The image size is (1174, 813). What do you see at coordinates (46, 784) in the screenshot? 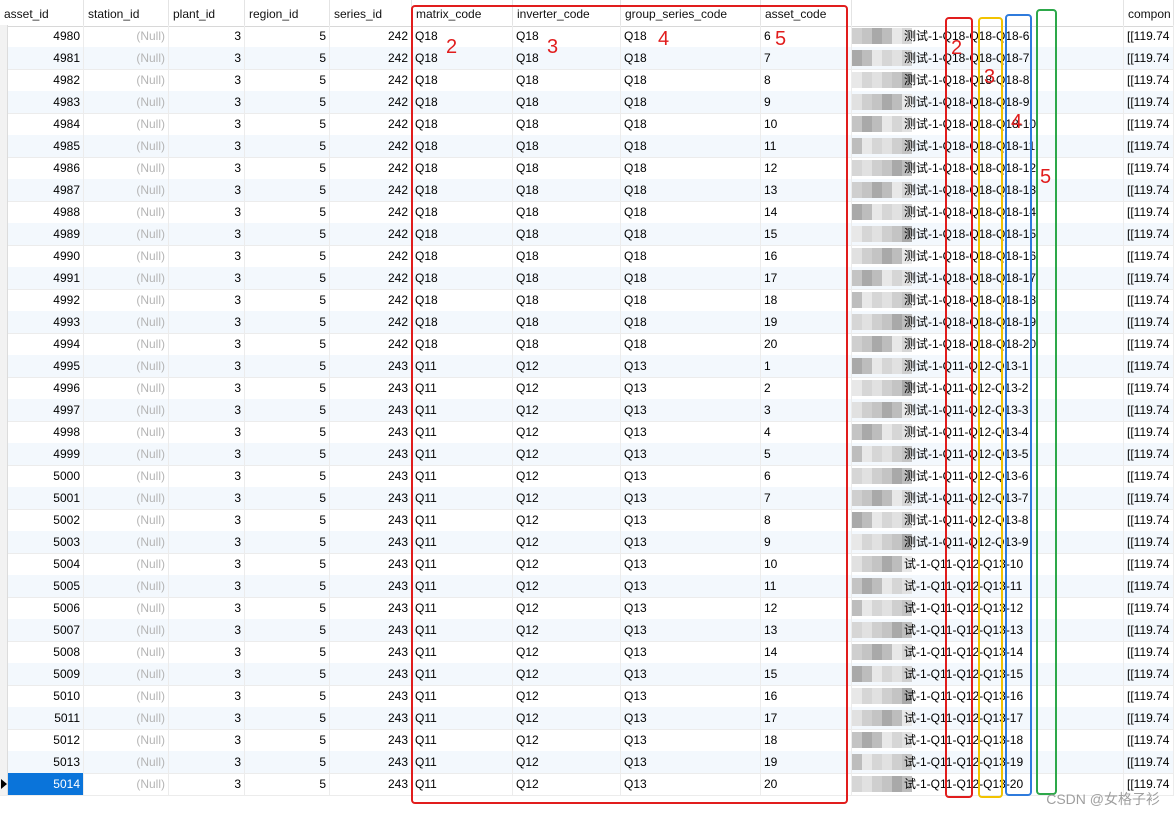
I see `cell-asset-id: 5014` at bounding box center [46, 784].